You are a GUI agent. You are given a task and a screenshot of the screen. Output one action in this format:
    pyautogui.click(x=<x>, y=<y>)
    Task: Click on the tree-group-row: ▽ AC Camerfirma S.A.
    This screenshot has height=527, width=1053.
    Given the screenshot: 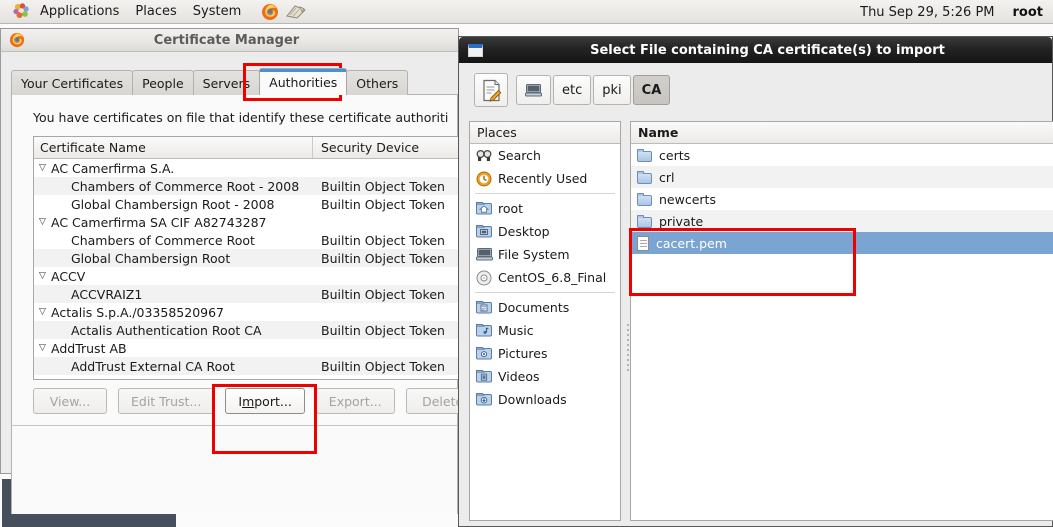 What is the action you would take?
    pyautogui.click(x=248, y=168)
    